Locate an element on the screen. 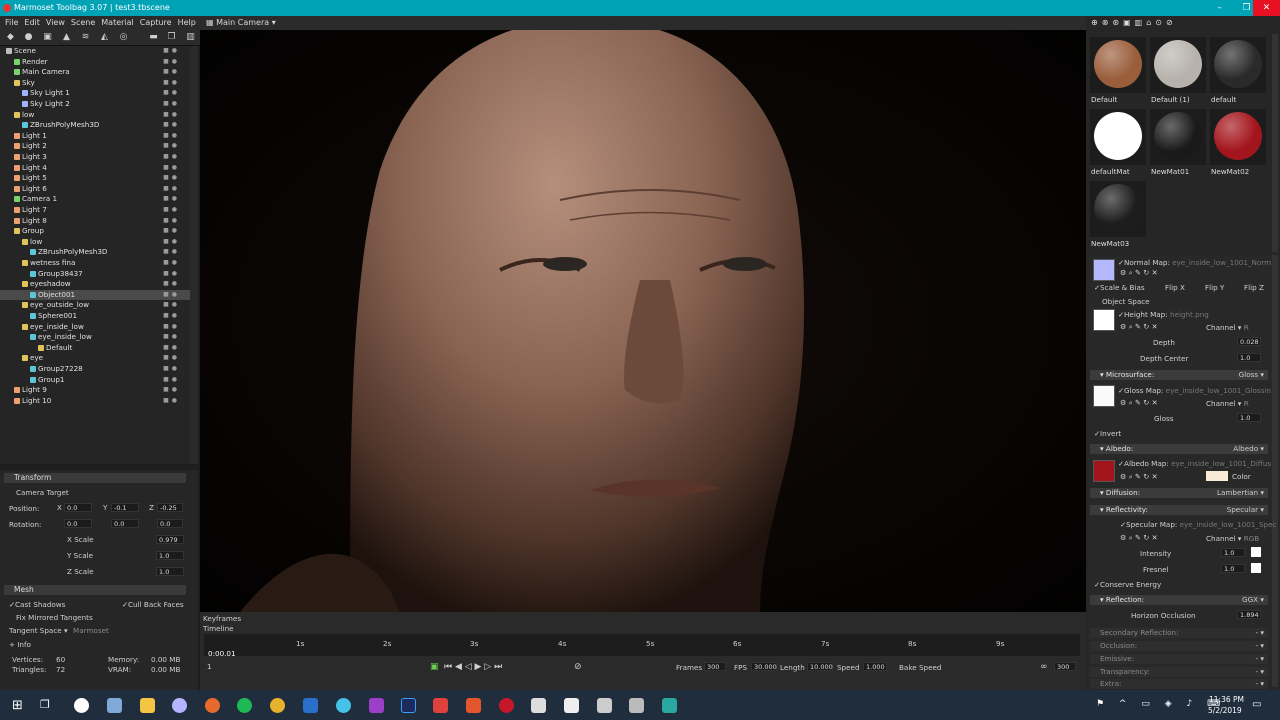 The image size is (1280, 720). camera-icon: ▣ is located at coordinates (47, 37).